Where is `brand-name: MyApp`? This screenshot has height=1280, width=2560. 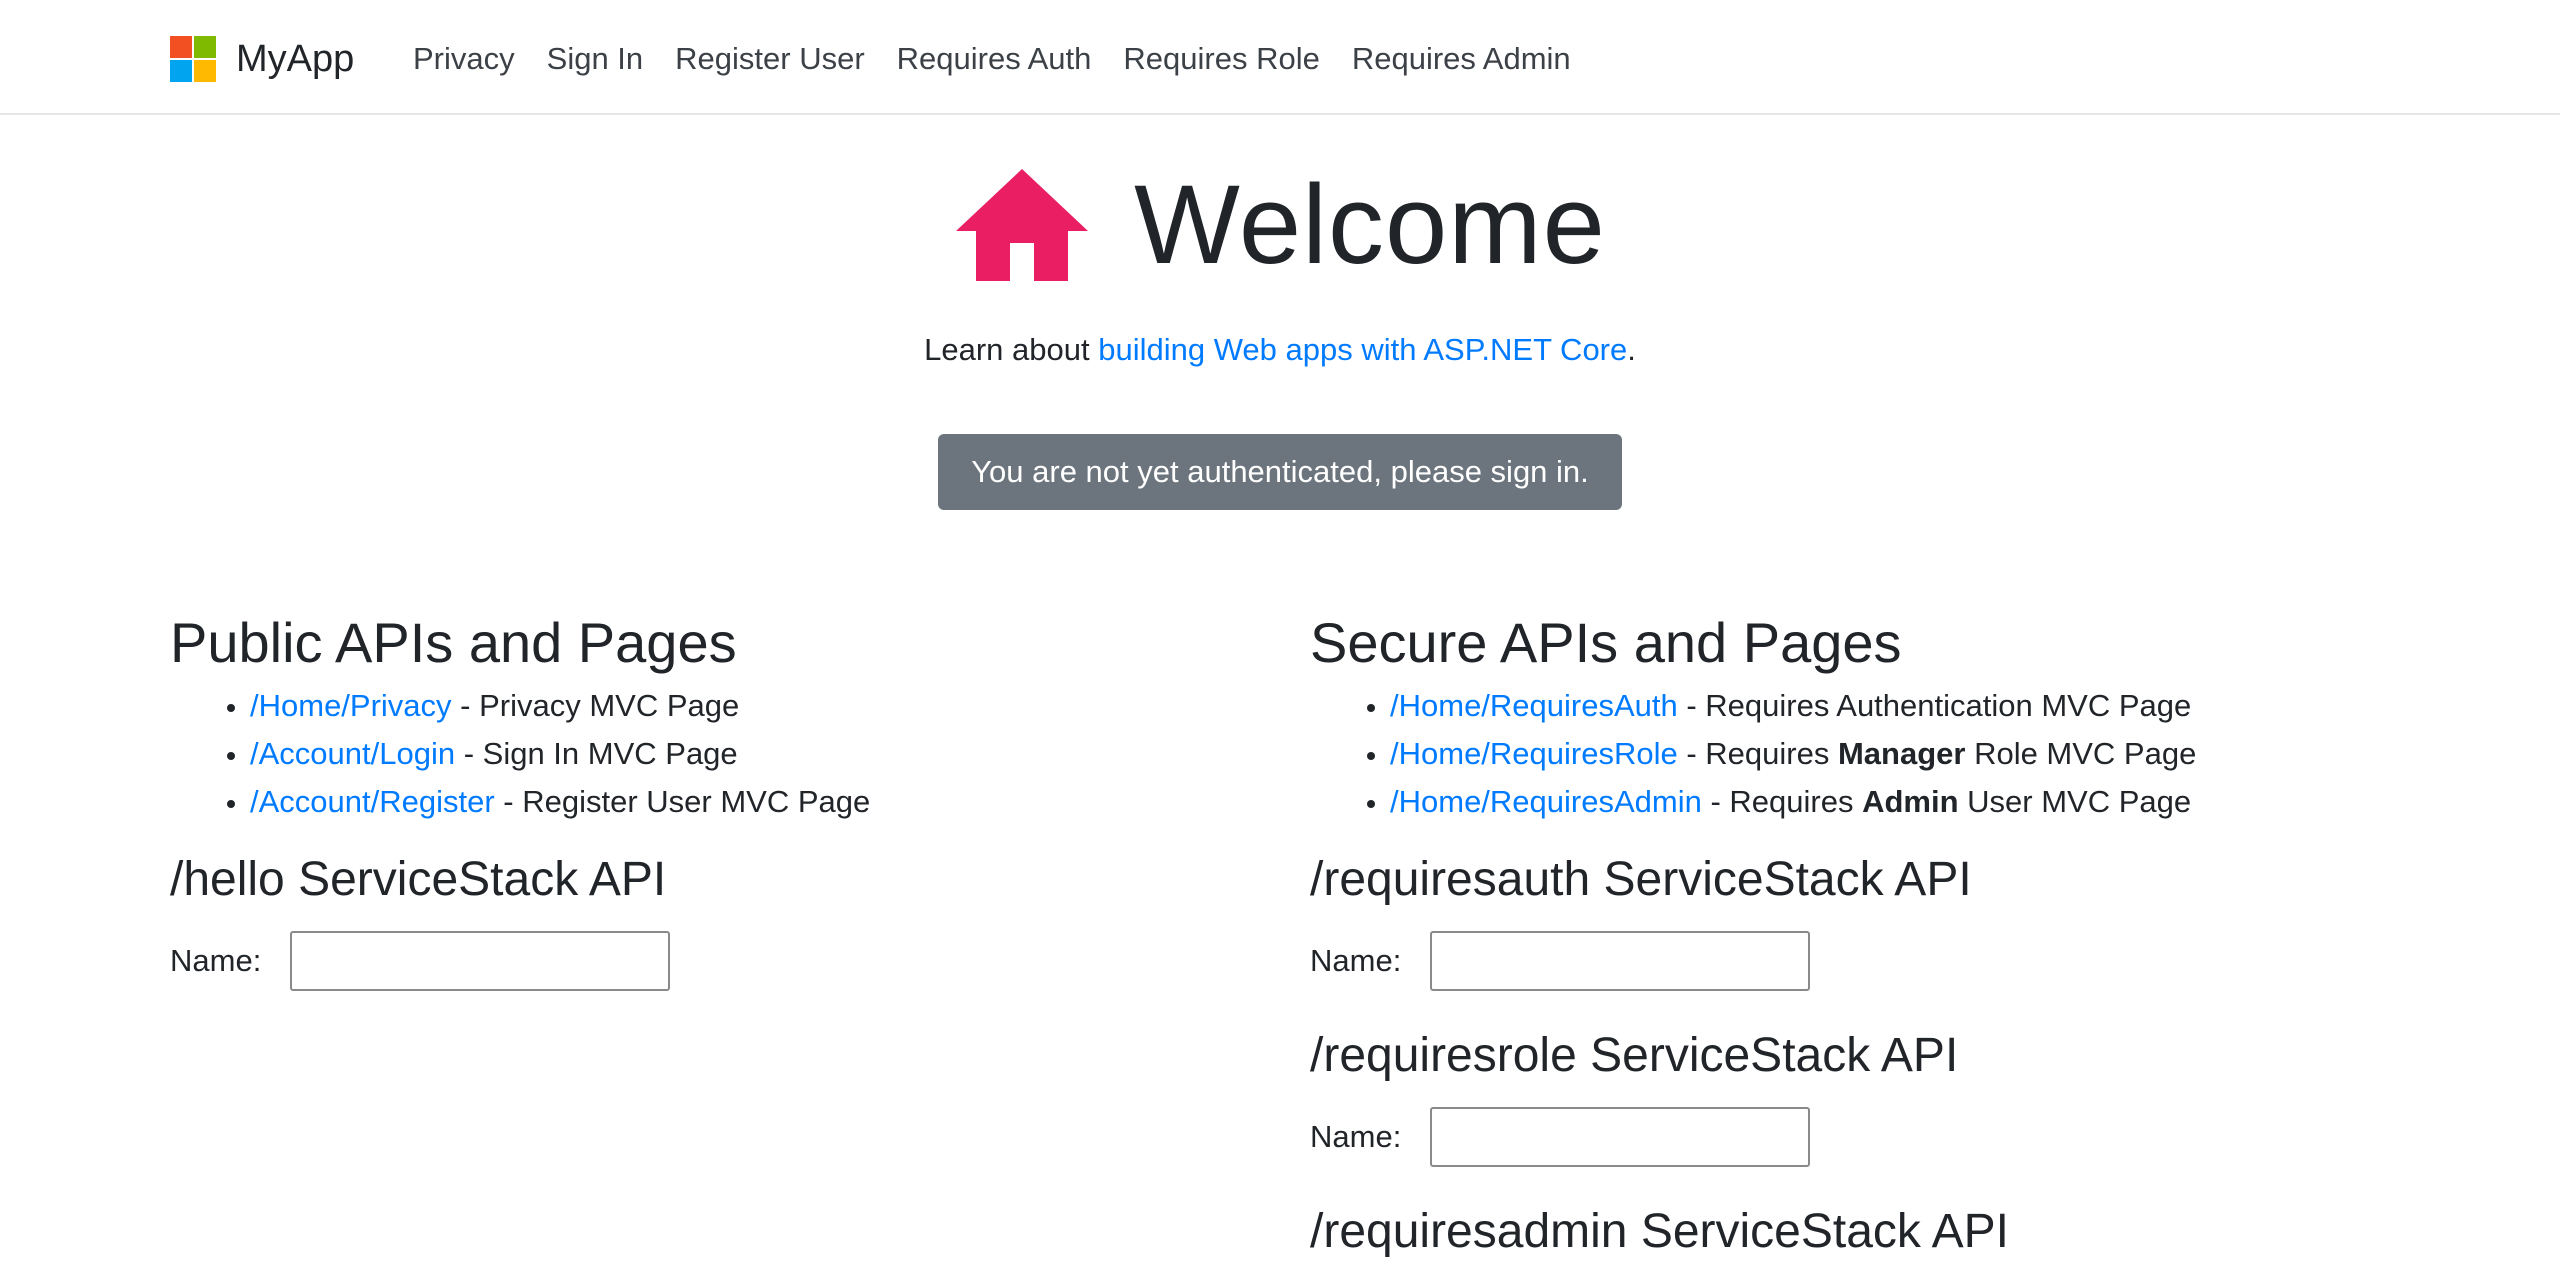 brand-name: MyApp is located at coordinates (295, 59).